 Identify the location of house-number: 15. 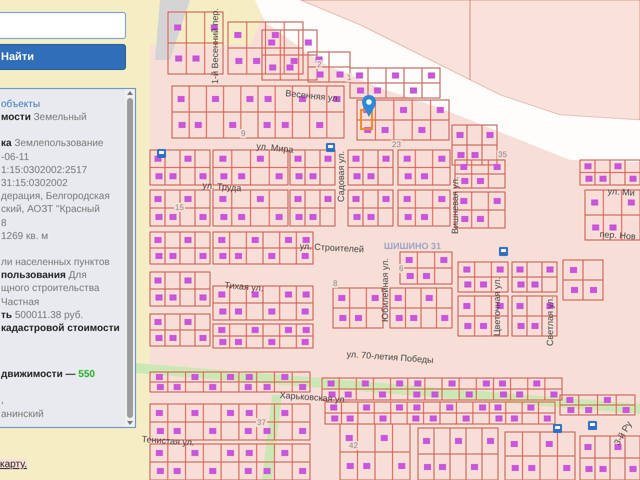
(179, 207).